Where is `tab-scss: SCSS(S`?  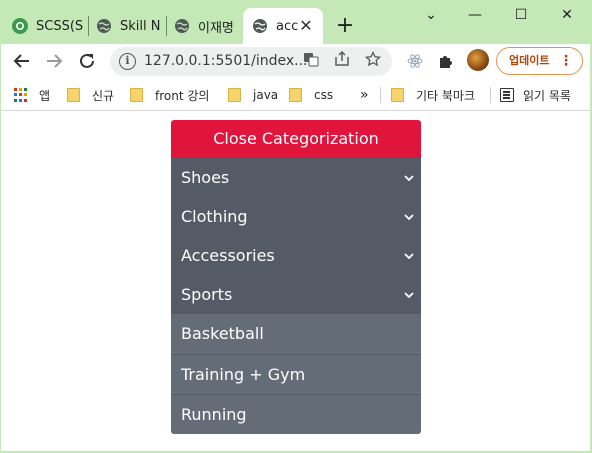
tab-scss: SCSS(S is located at coordinates (50, 26).